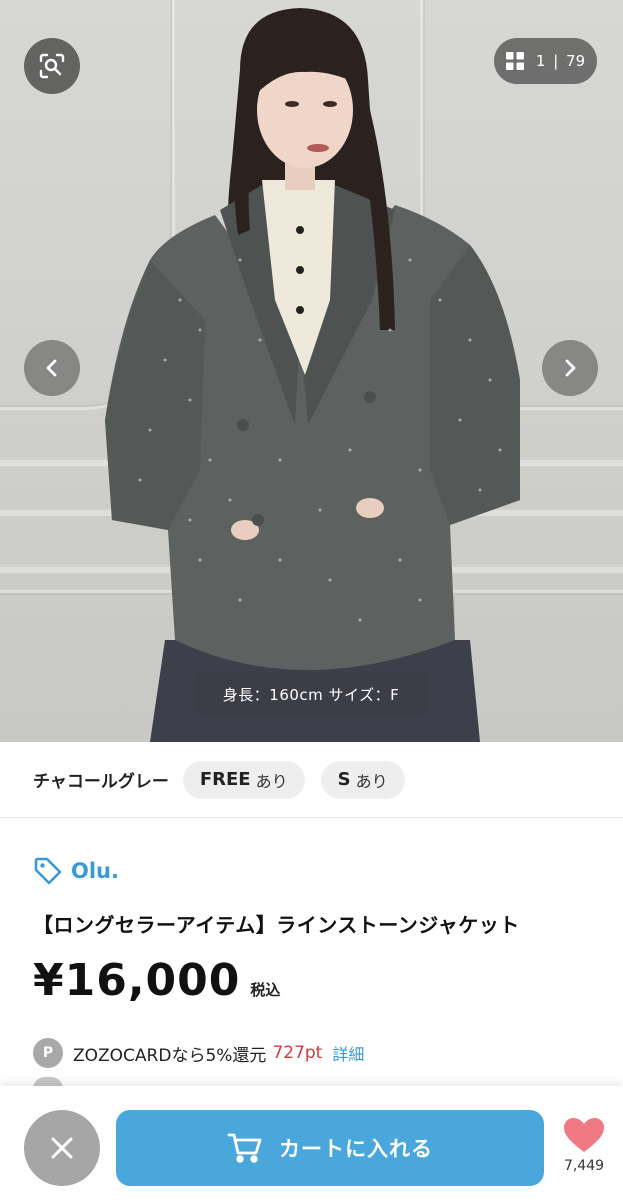 This screenshot has height=1200, width=623. I want to click on points-badge: P, so click(48, 1053).